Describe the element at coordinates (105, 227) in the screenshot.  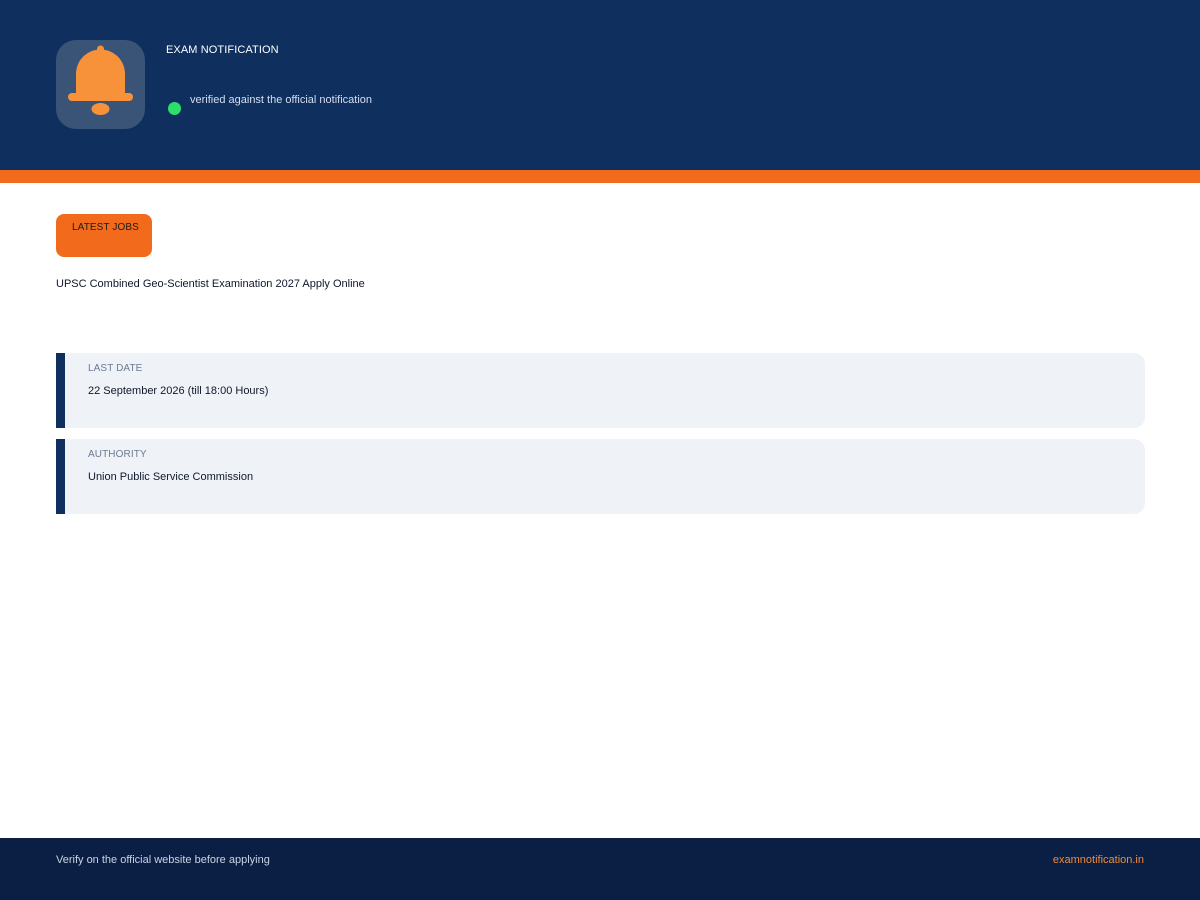
I see `category-label: LATEST JOBS` at that location.